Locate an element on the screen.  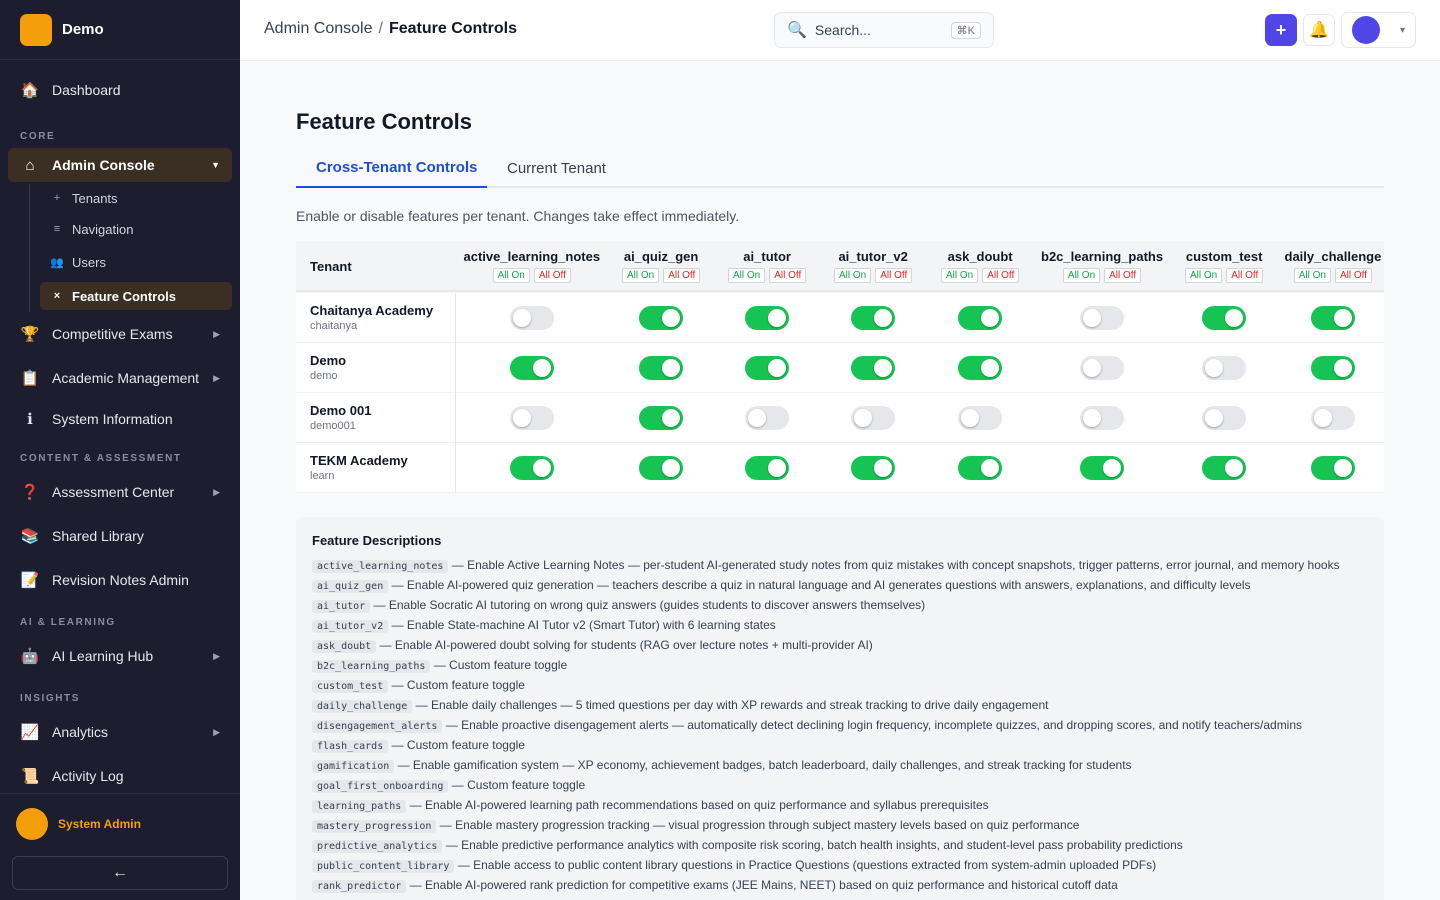
feature-column-header: daily_challenge All On All Off is located at coordinates (1333, 266).